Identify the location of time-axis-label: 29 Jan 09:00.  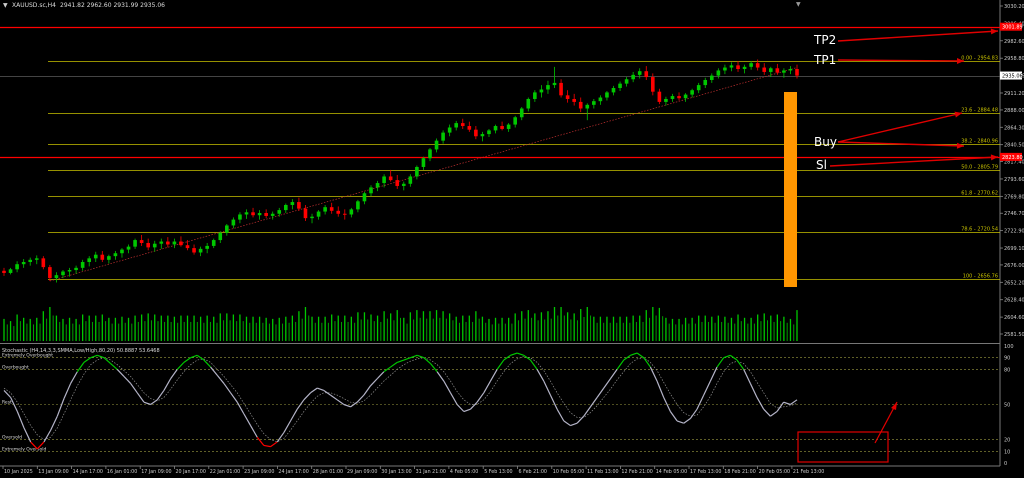
(362, 472).